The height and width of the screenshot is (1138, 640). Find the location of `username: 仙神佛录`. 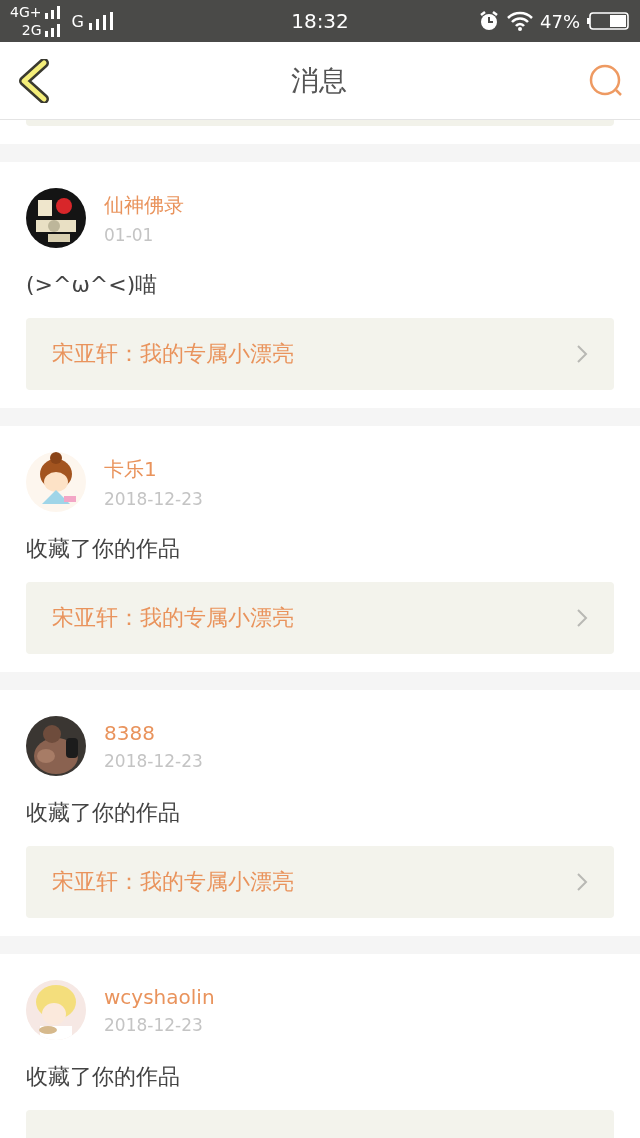

username: 仙神佛录 is located at coordinates (144, 205).